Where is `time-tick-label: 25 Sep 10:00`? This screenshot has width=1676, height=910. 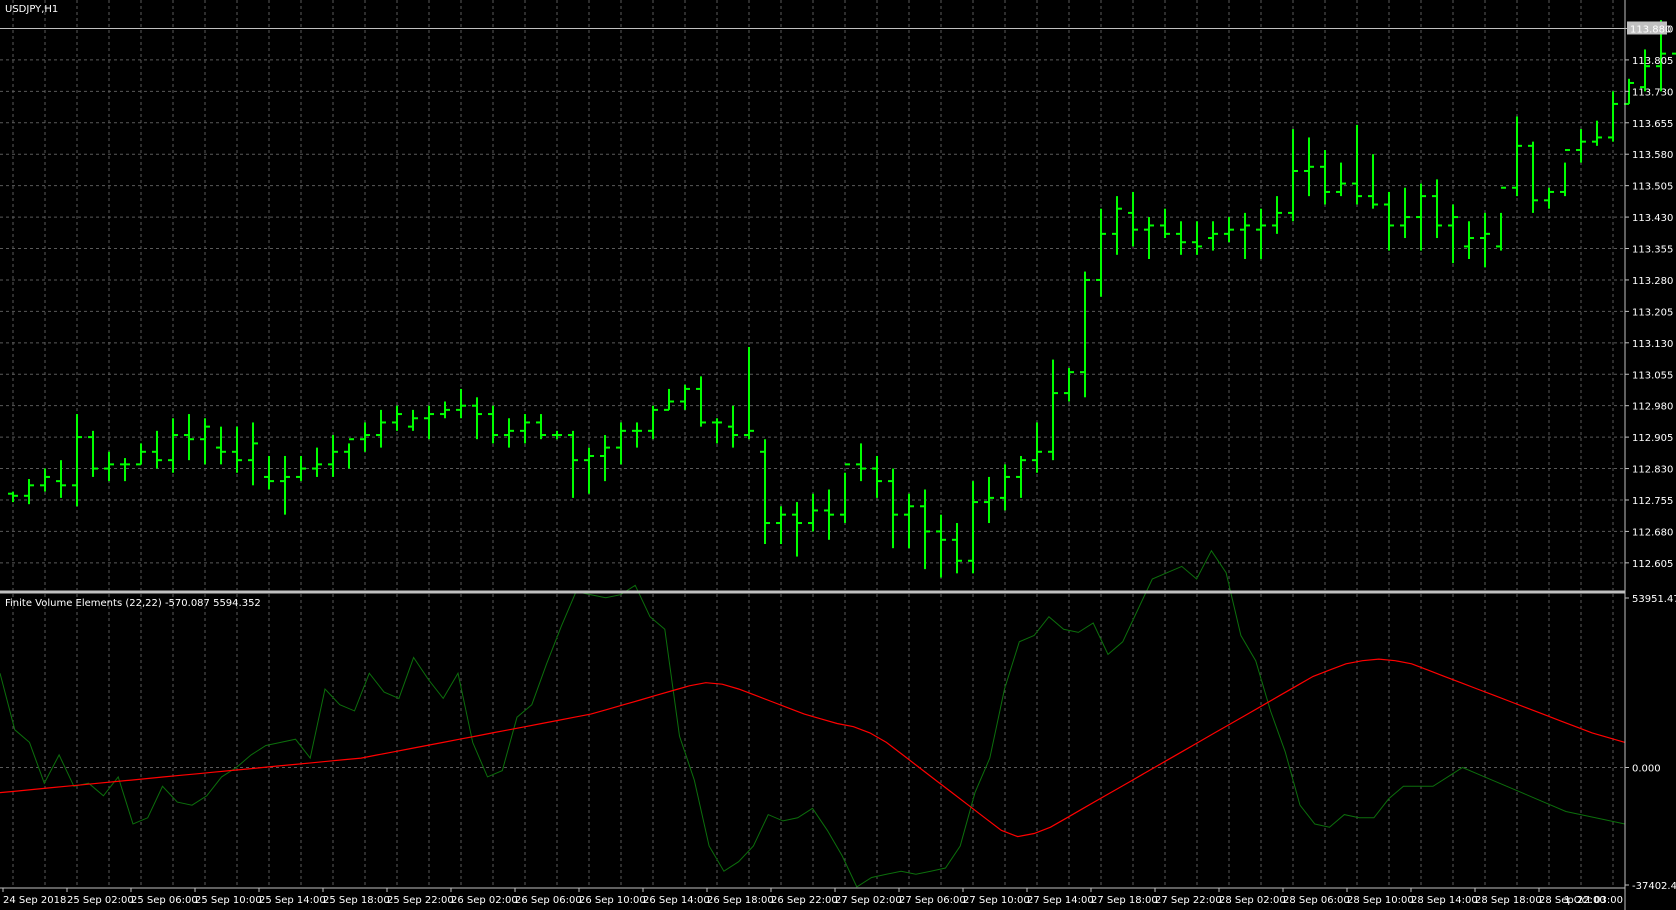
time-tick-label: 25 Sep 10:00 is located at coordinates (228, 900).